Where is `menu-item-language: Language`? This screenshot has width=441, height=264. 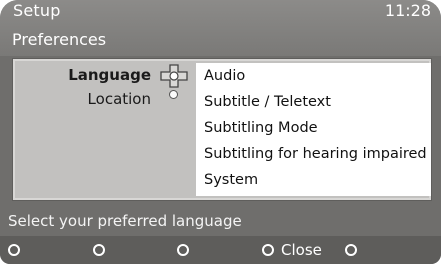
menu-item-language: Language is located at coordinates (109, 75).